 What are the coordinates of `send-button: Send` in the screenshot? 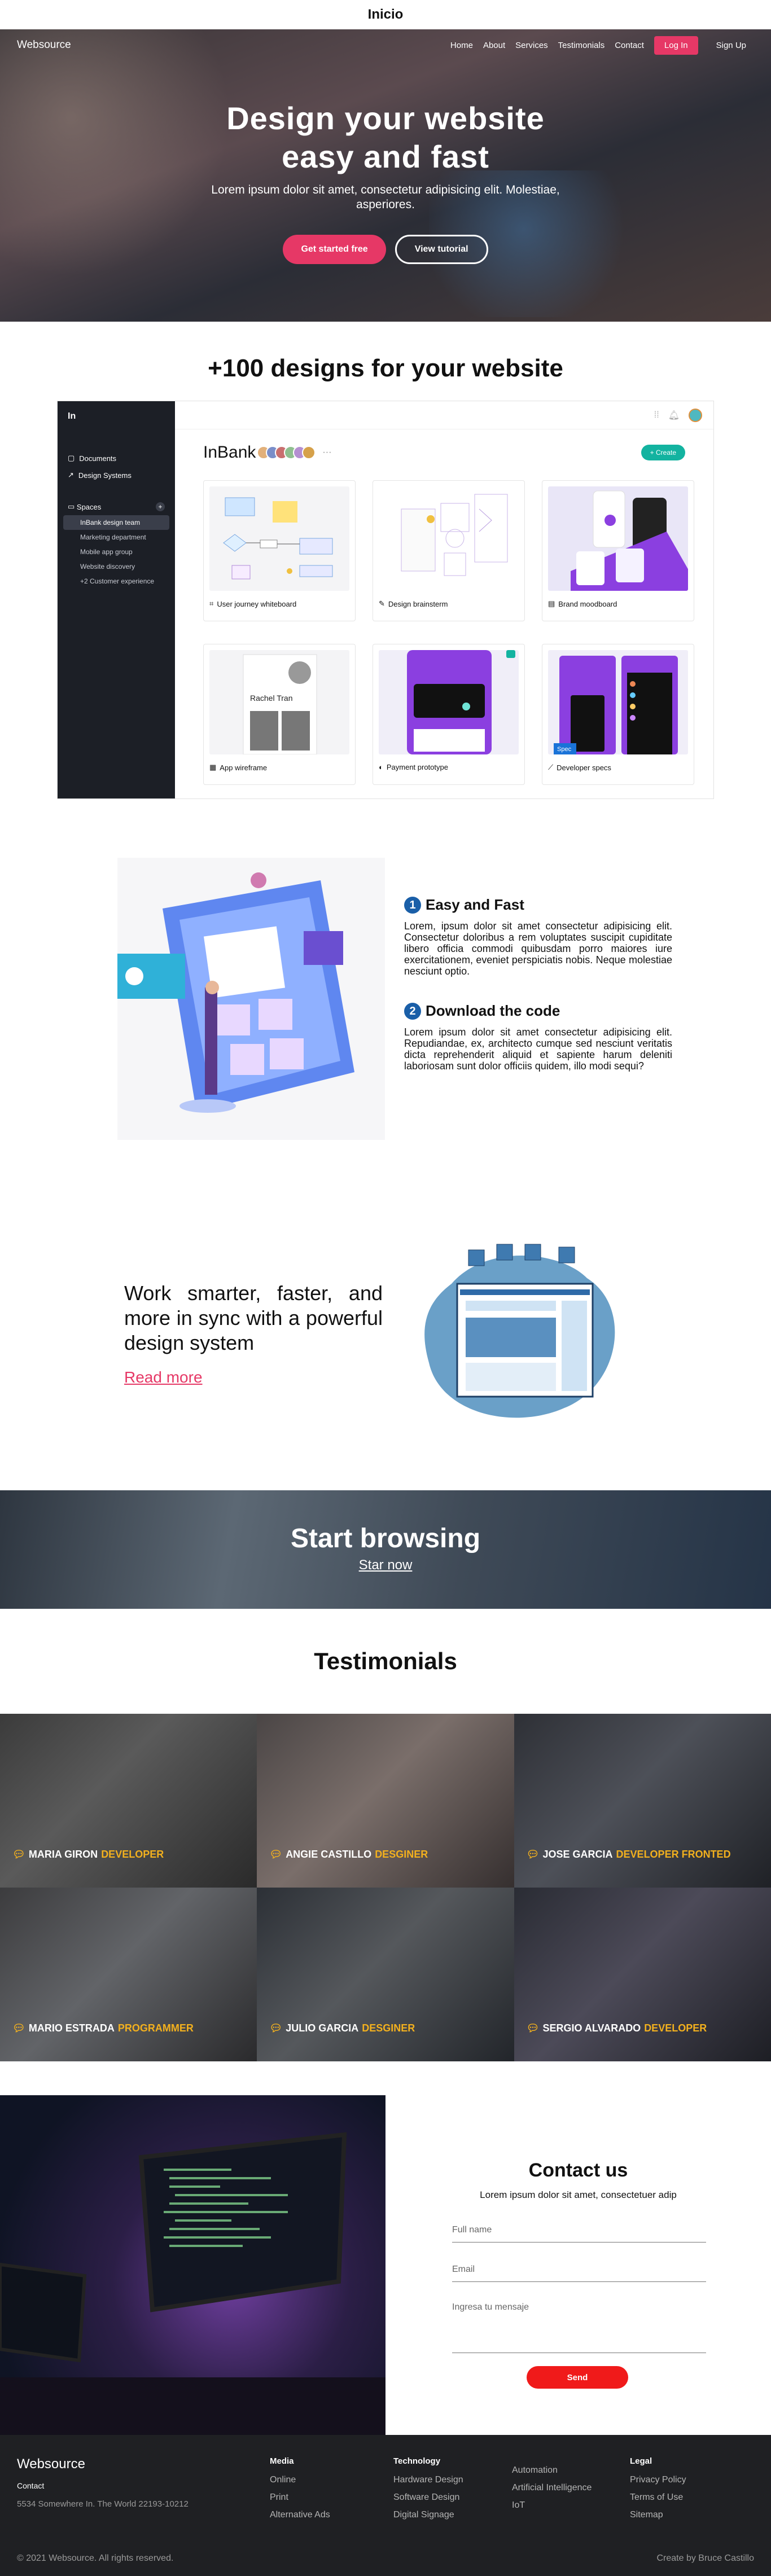 It's located at (577, 2377).